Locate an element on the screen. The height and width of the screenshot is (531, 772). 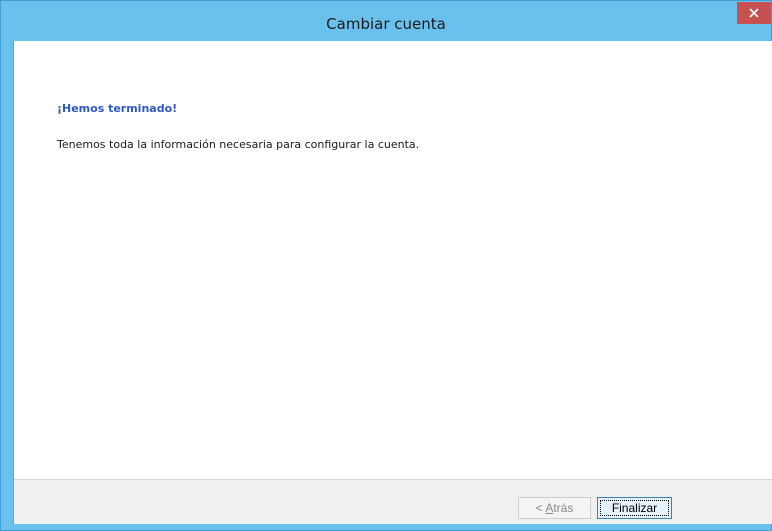
title-bar: Cambiar cuenta is located at coordinates (386, 21).